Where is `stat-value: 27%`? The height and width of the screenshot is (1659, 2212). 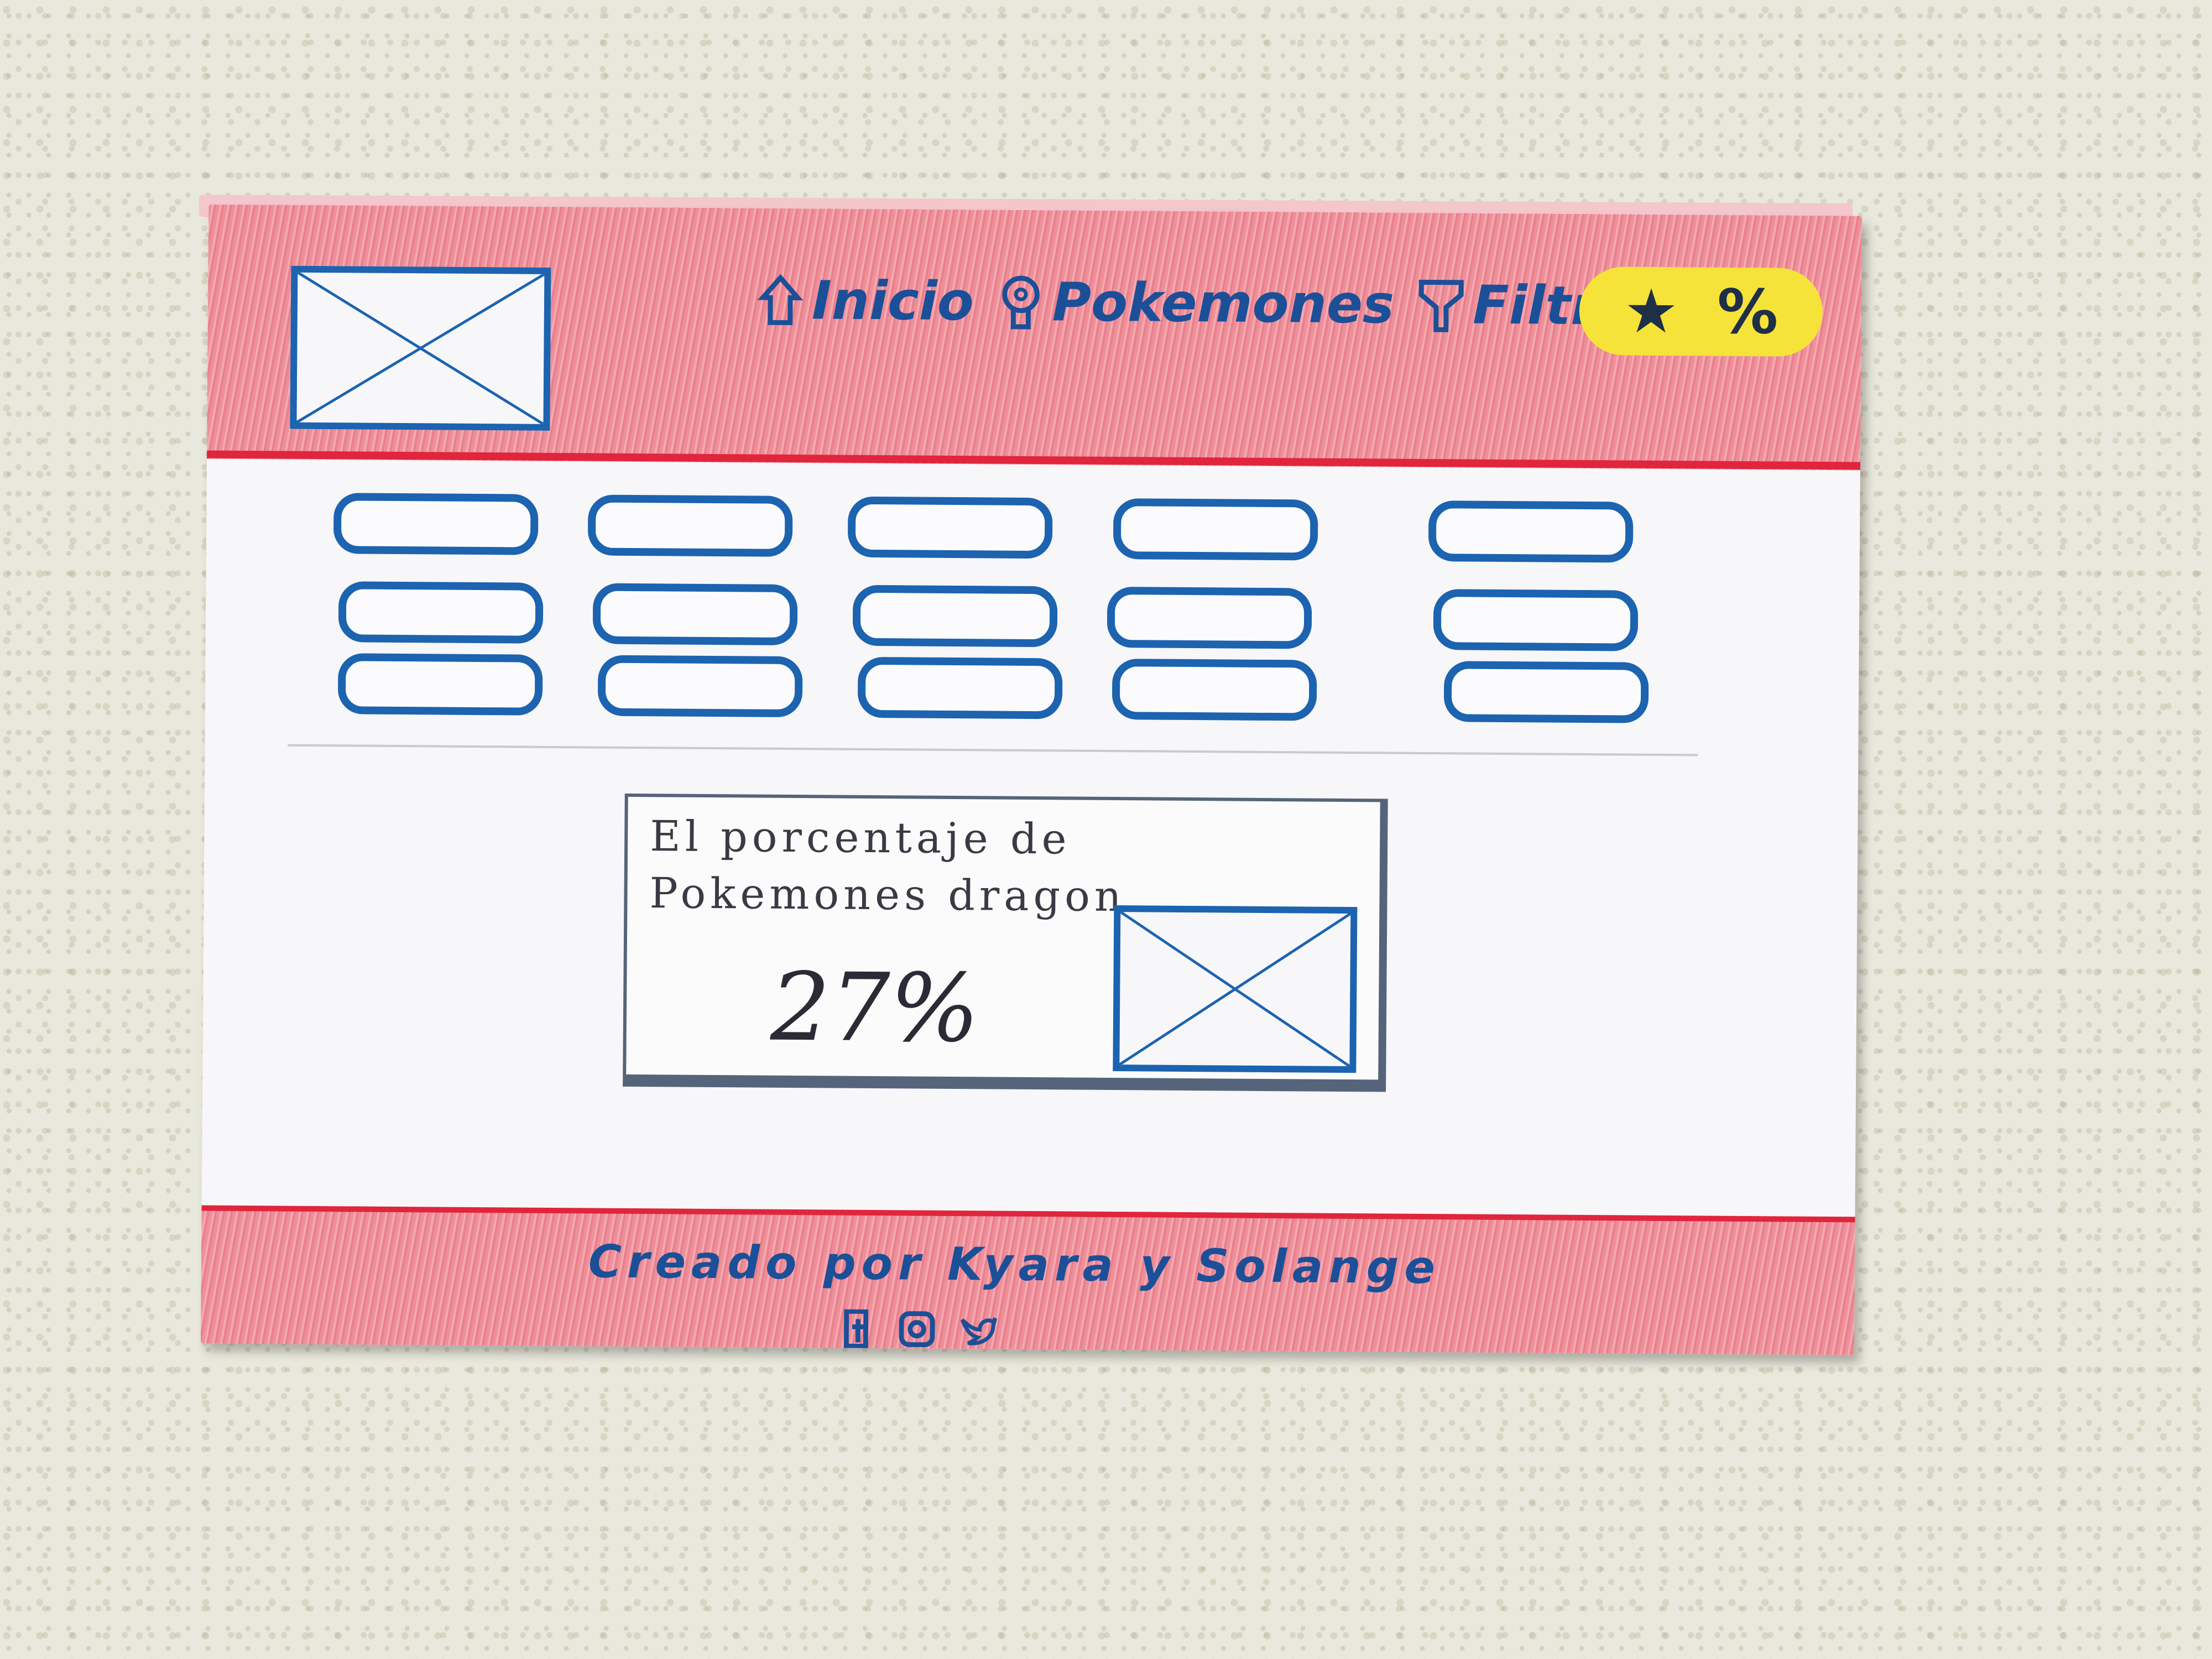 stat-value: 27% is located at coordinates (875, 1008).